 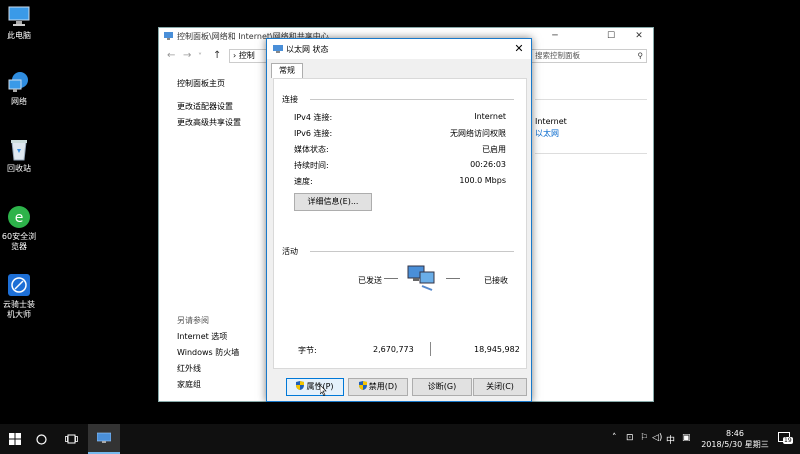 What do you see at coordinates (217, 55) in the screenshot?
I see `up-arrow-icon: ↑` at bounding box center [217, 55].